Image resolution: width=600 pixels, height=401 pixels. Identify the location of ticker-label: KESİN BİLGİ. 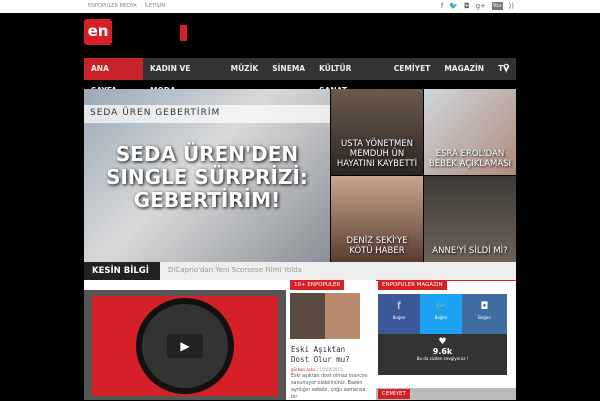
(122, 271).